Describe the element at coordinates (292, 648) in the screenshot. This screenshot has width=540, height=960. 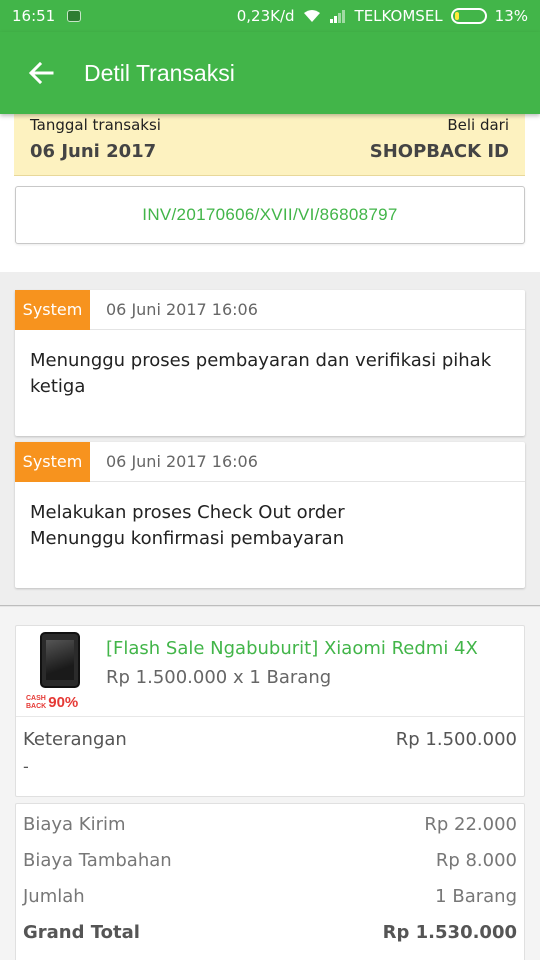
I see `product-name-link: [Flash Sale Ngabuburit] Xiaomi Redmi 4X` at that location.